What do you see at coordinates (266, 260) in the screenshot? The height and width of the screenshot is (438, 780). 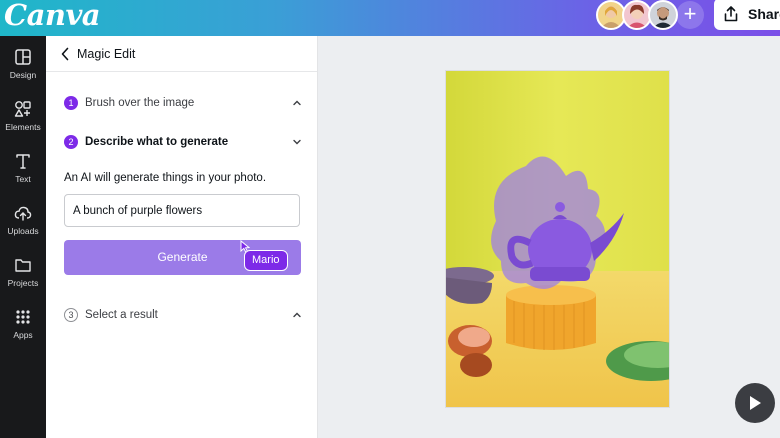 I see `collaborator-cursor-label: Mario` at bounding box center [266, 260].